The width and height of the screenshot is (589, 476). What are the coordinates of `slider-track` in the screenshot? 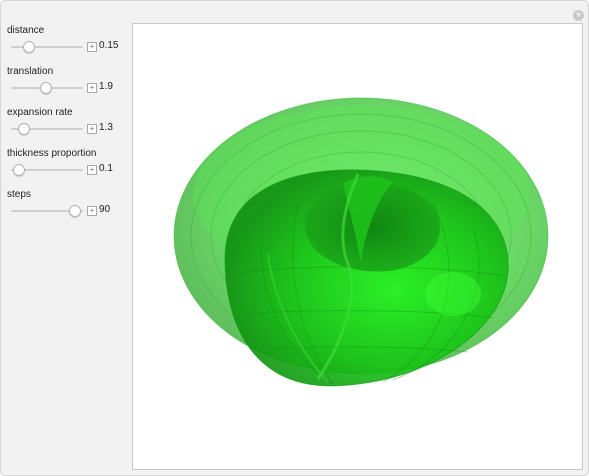 It's located at (47, 47).